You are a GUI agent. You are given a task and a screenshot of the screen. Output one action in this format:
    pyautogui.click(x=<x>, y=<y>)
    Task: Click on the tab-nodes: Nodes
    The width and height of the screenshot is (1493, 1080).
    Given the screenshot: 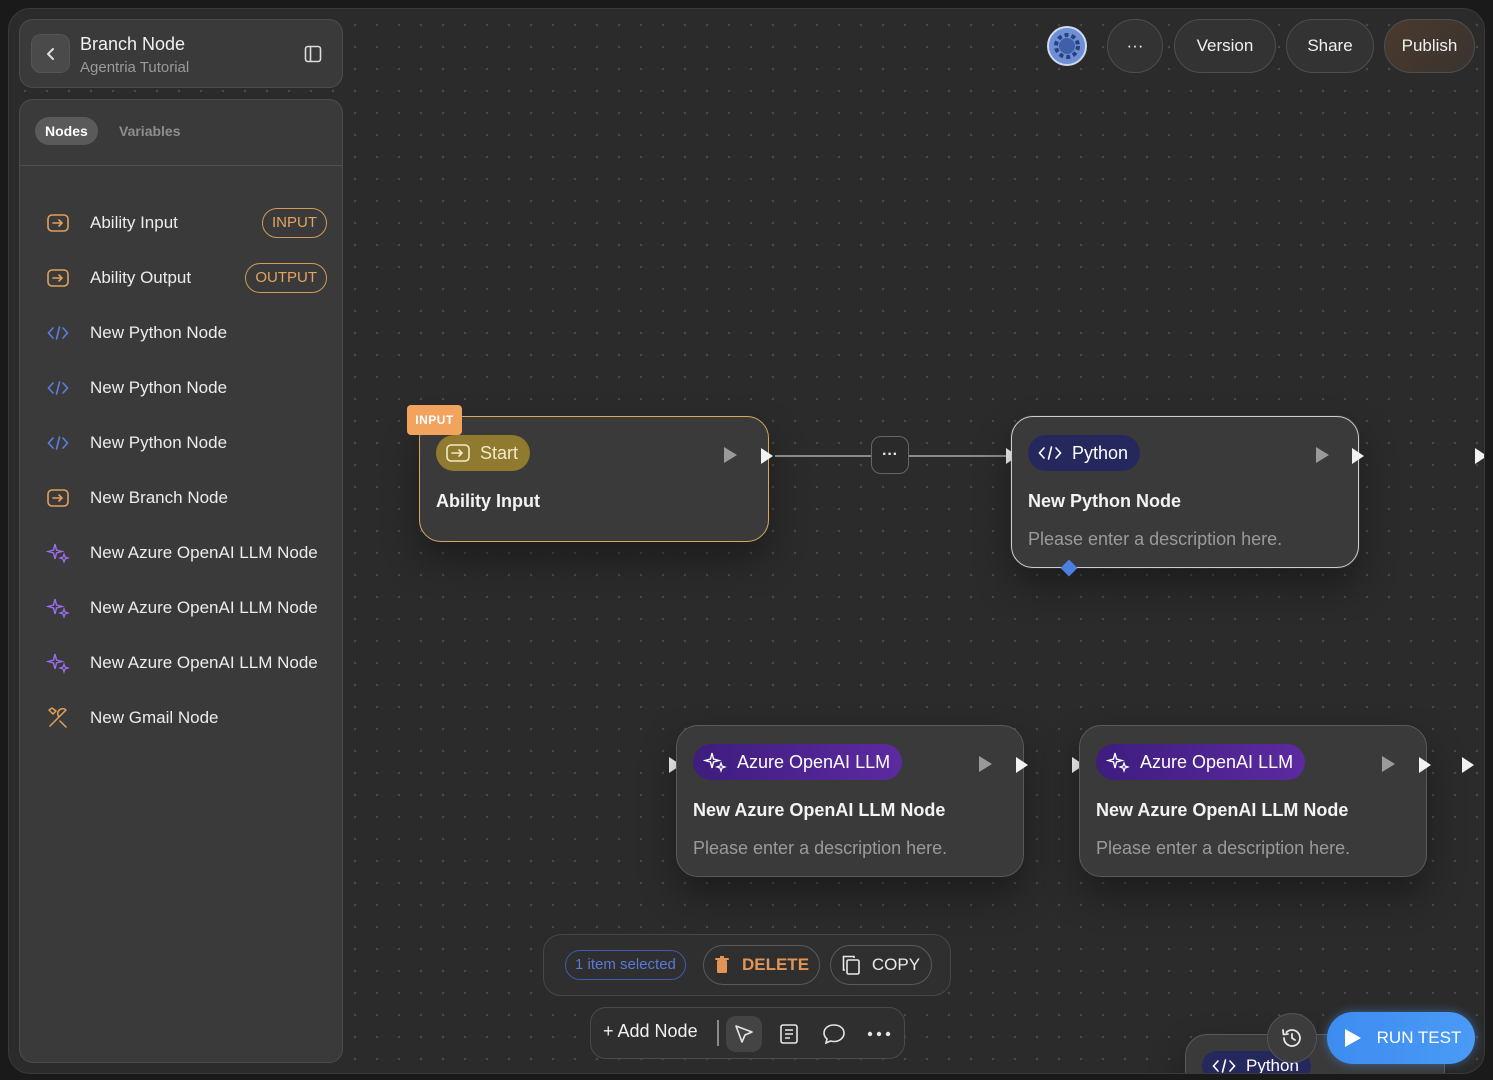 What is the action you would take?
    pyautogui.click(x=66, y=131)
    